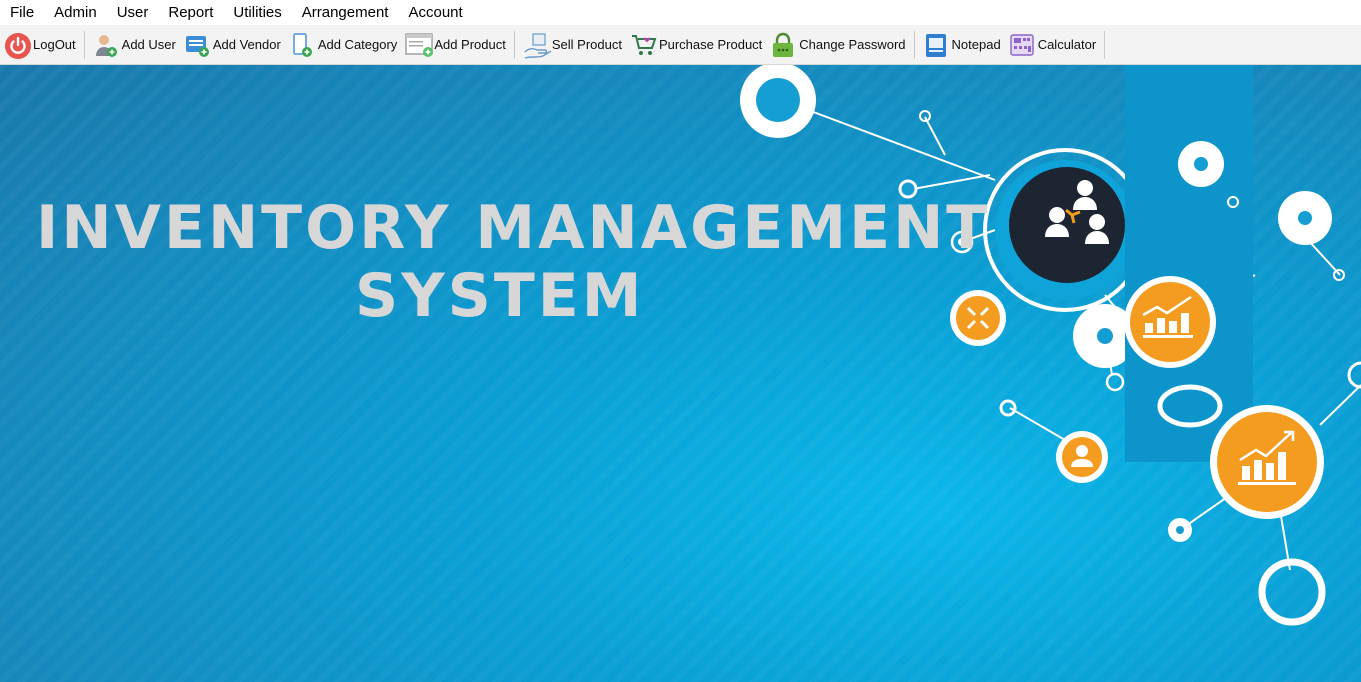  Describe the element at coordinates (197, 45) in the screenshot. I see `add-vendor-icon` at that location.